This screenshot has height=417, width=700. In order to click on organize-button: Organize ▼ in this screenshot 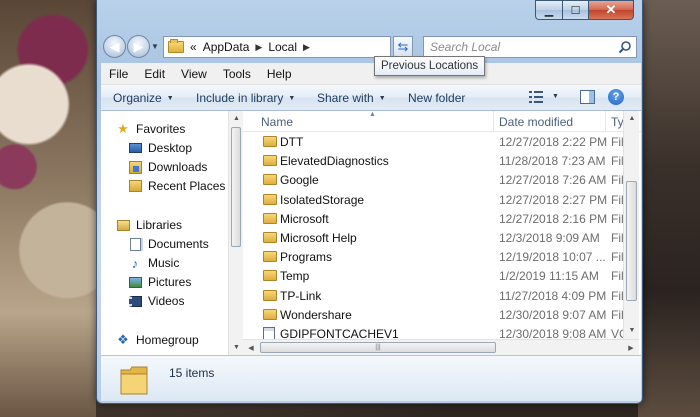, I will do `click(143, 98)`.